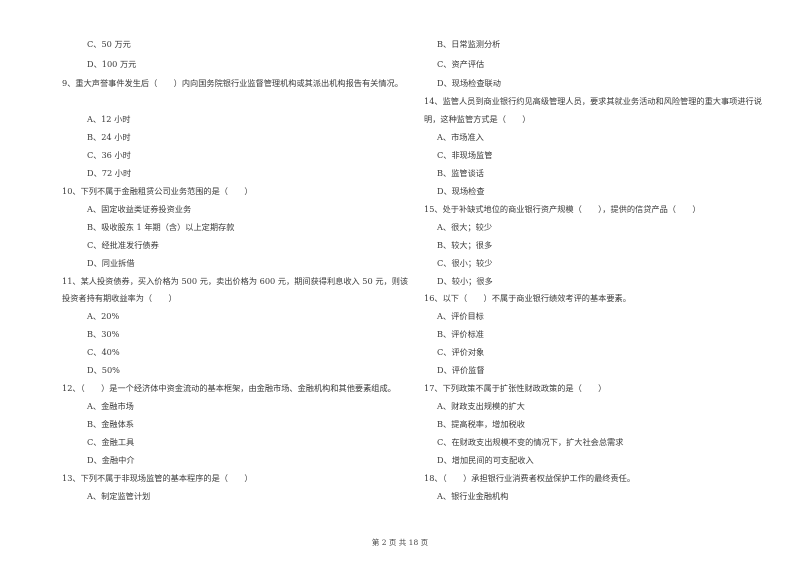  What do you see at coordinates (112, 64) in the screenshot?
I see `answer-option: D、100 万元` at bounding box center [112, 64].